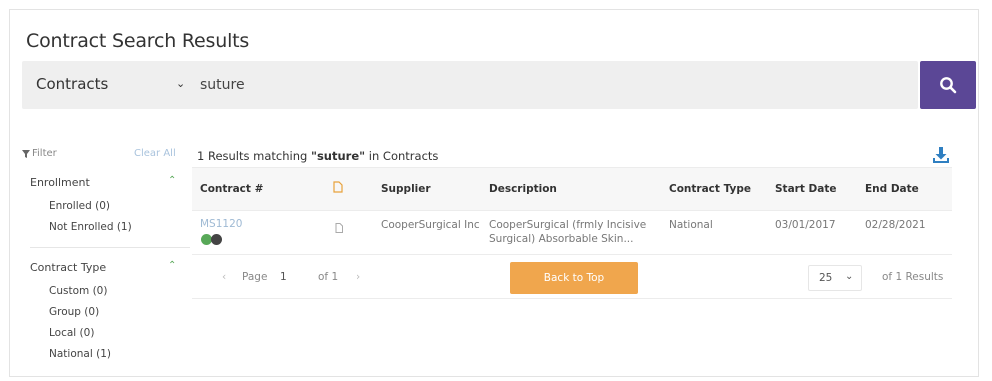 This screenshot has width=992, height=381. I want to click on filter-option-national: National (1), so click(72, 354).